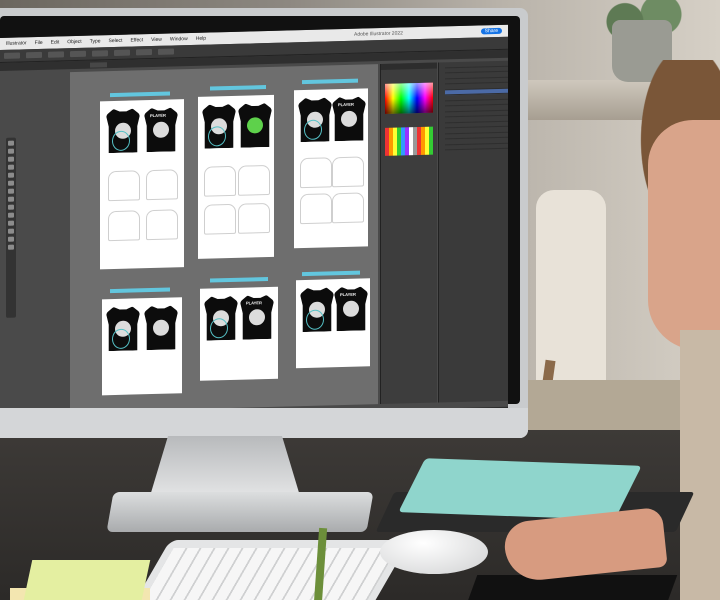 The image size is (720, 600). Describe the element at coordinates (240, 512) in the screenshot. I see `monitor-stand-base` at that location.